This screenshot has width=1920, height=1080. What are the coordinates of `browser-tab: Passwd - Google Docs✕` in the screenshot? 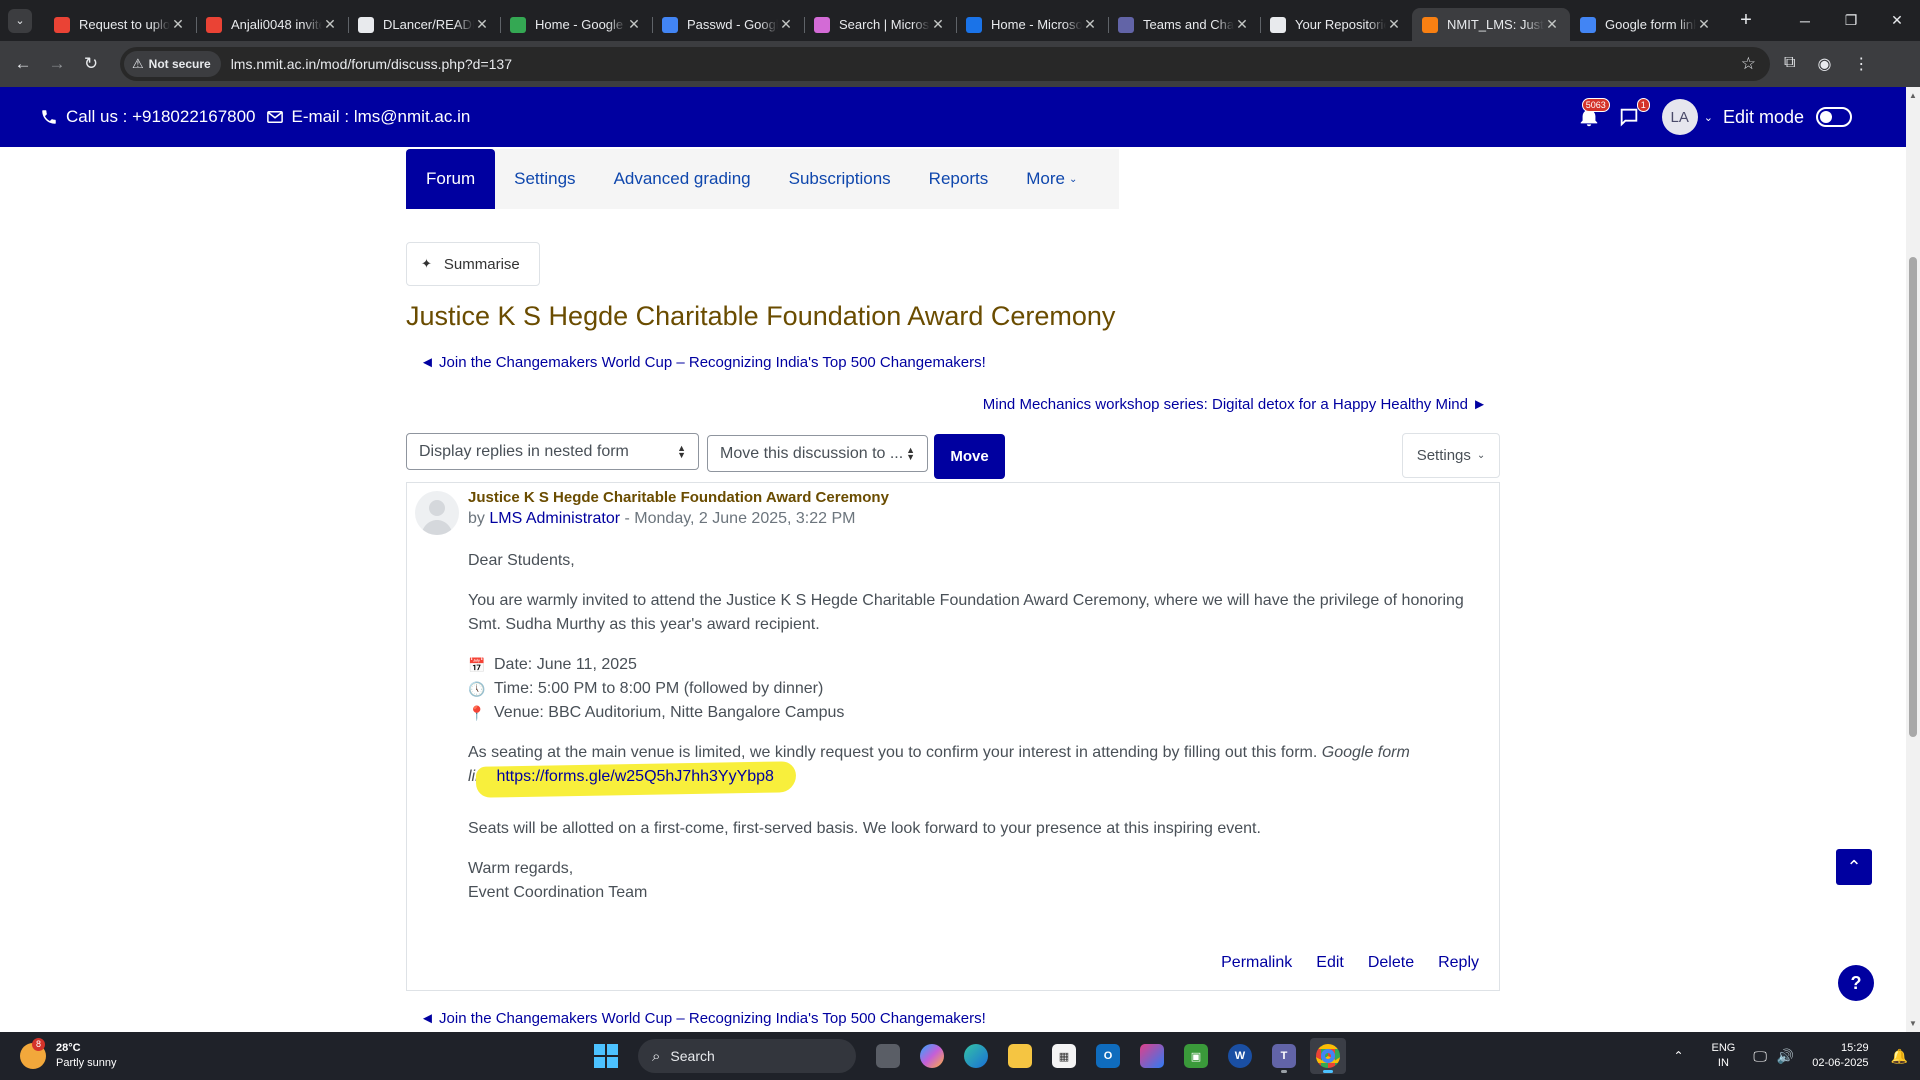 It's located at (728, 24).